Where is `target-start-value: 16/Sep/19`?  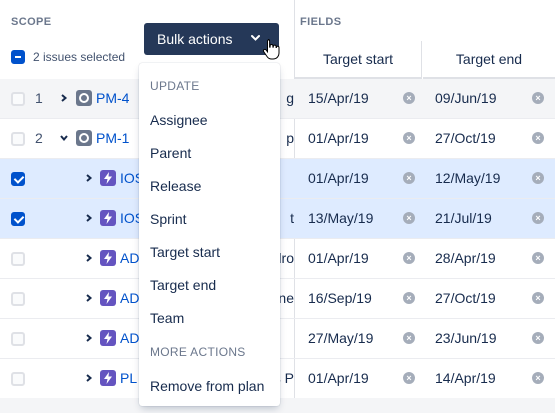
target-start-value: 16/Sep/19 is located at coordinates (340, 298).